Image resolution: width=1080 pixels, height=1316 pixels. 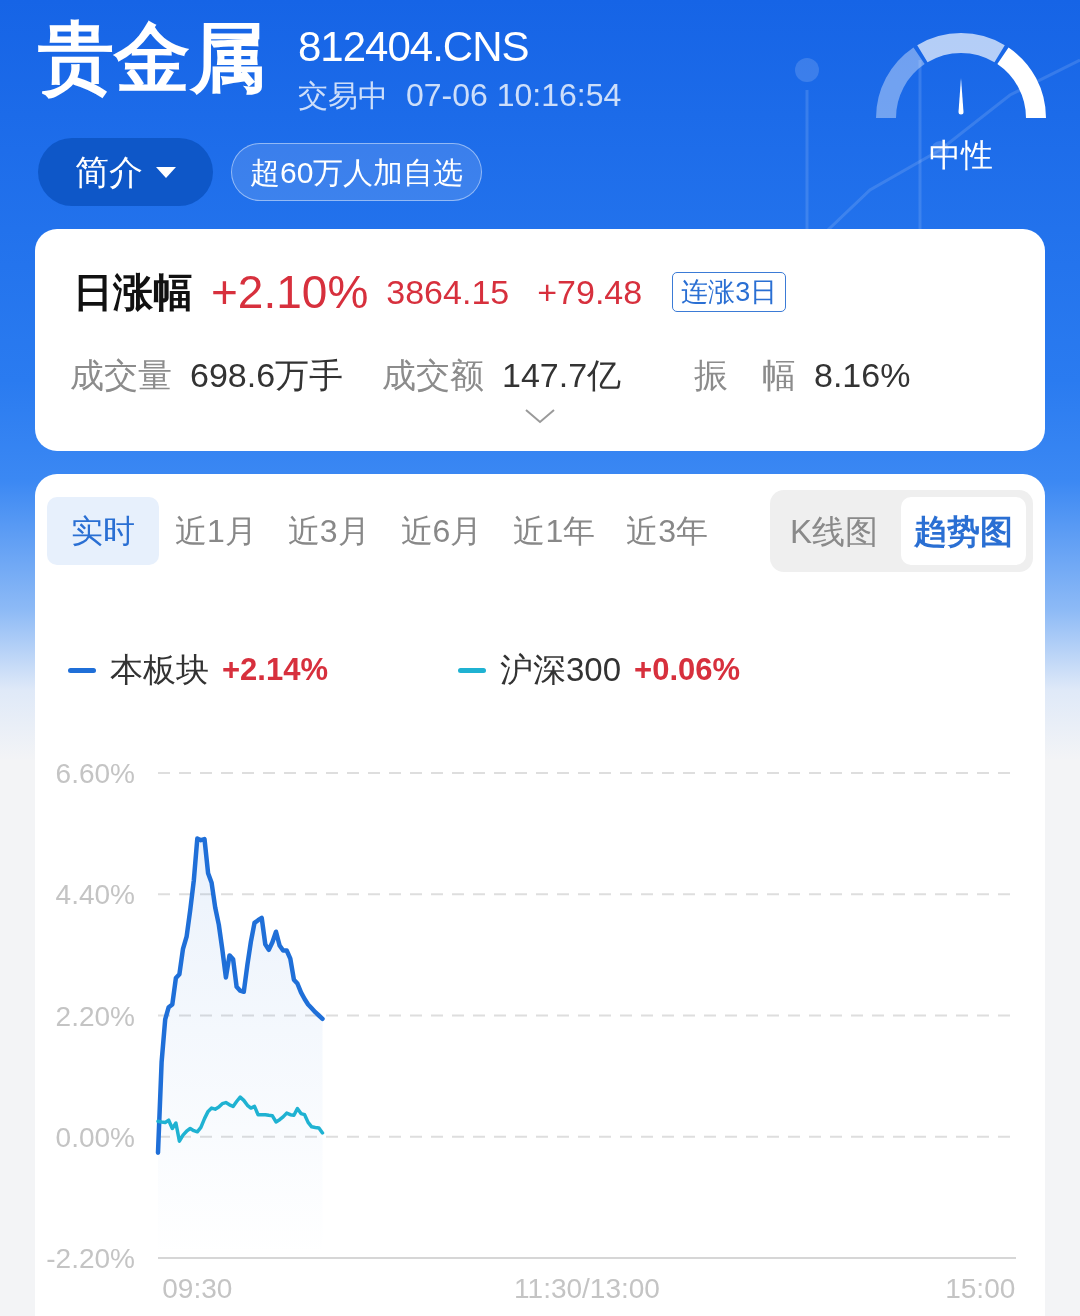 I want to click on change-amount: +79.48, so click(x=590, y=292).